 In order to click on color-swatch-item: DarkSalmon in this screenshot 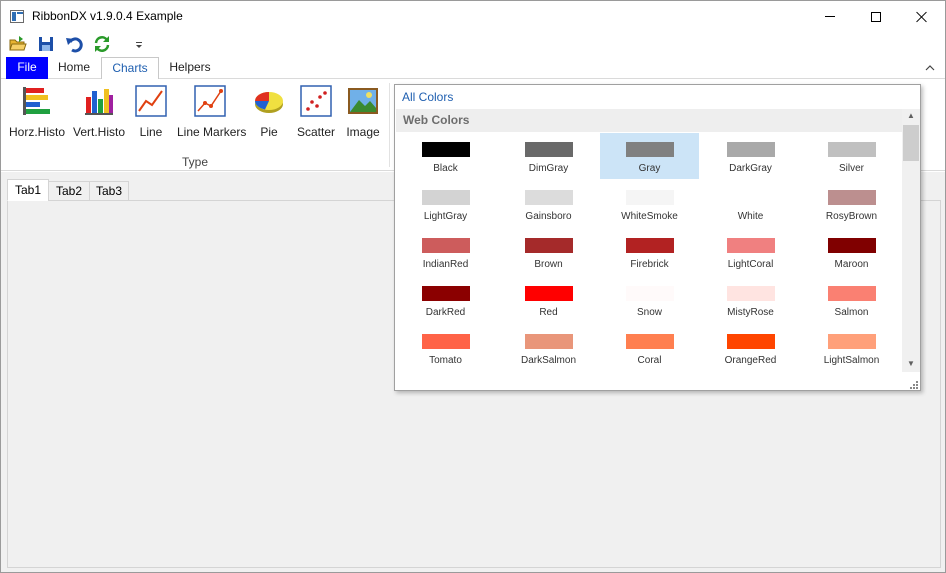, I will do `click(548, 348)`.